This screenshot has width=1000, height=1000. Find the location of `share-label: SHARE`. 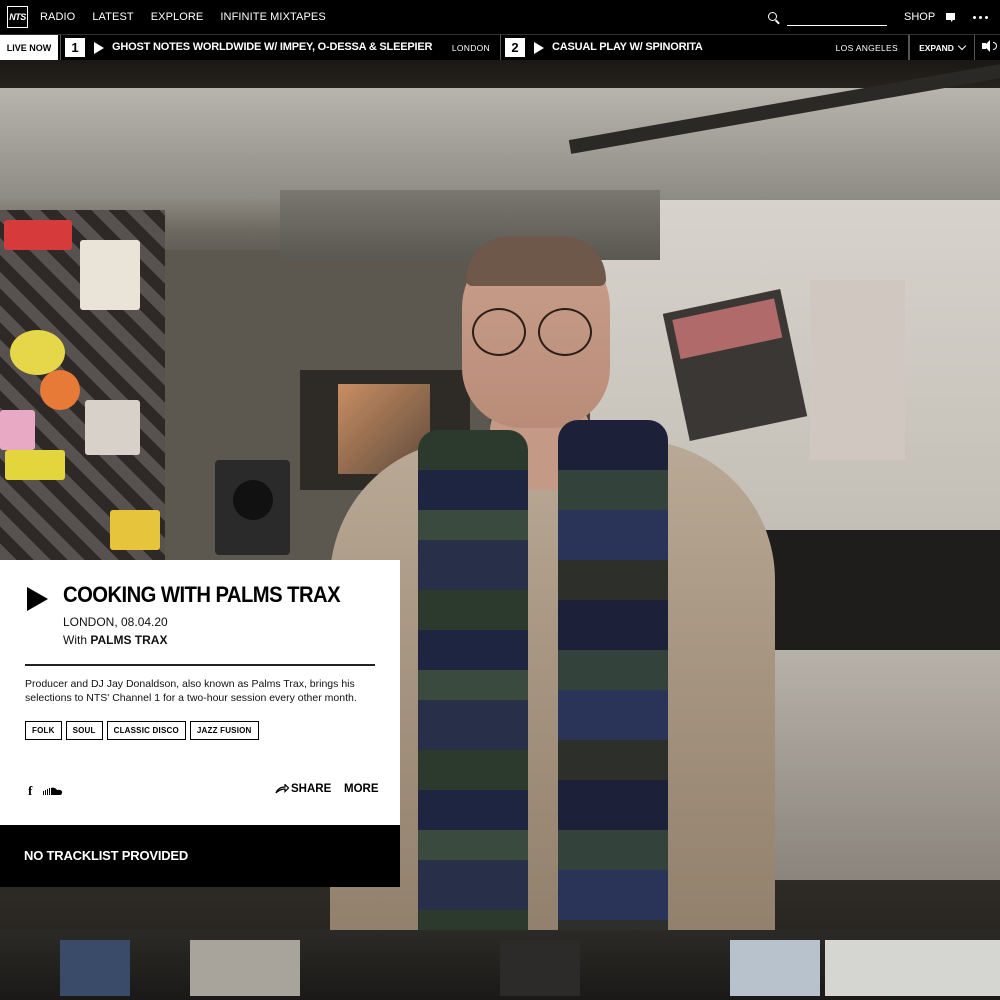

share-label: SHARE is located at coordinates (311, 789).